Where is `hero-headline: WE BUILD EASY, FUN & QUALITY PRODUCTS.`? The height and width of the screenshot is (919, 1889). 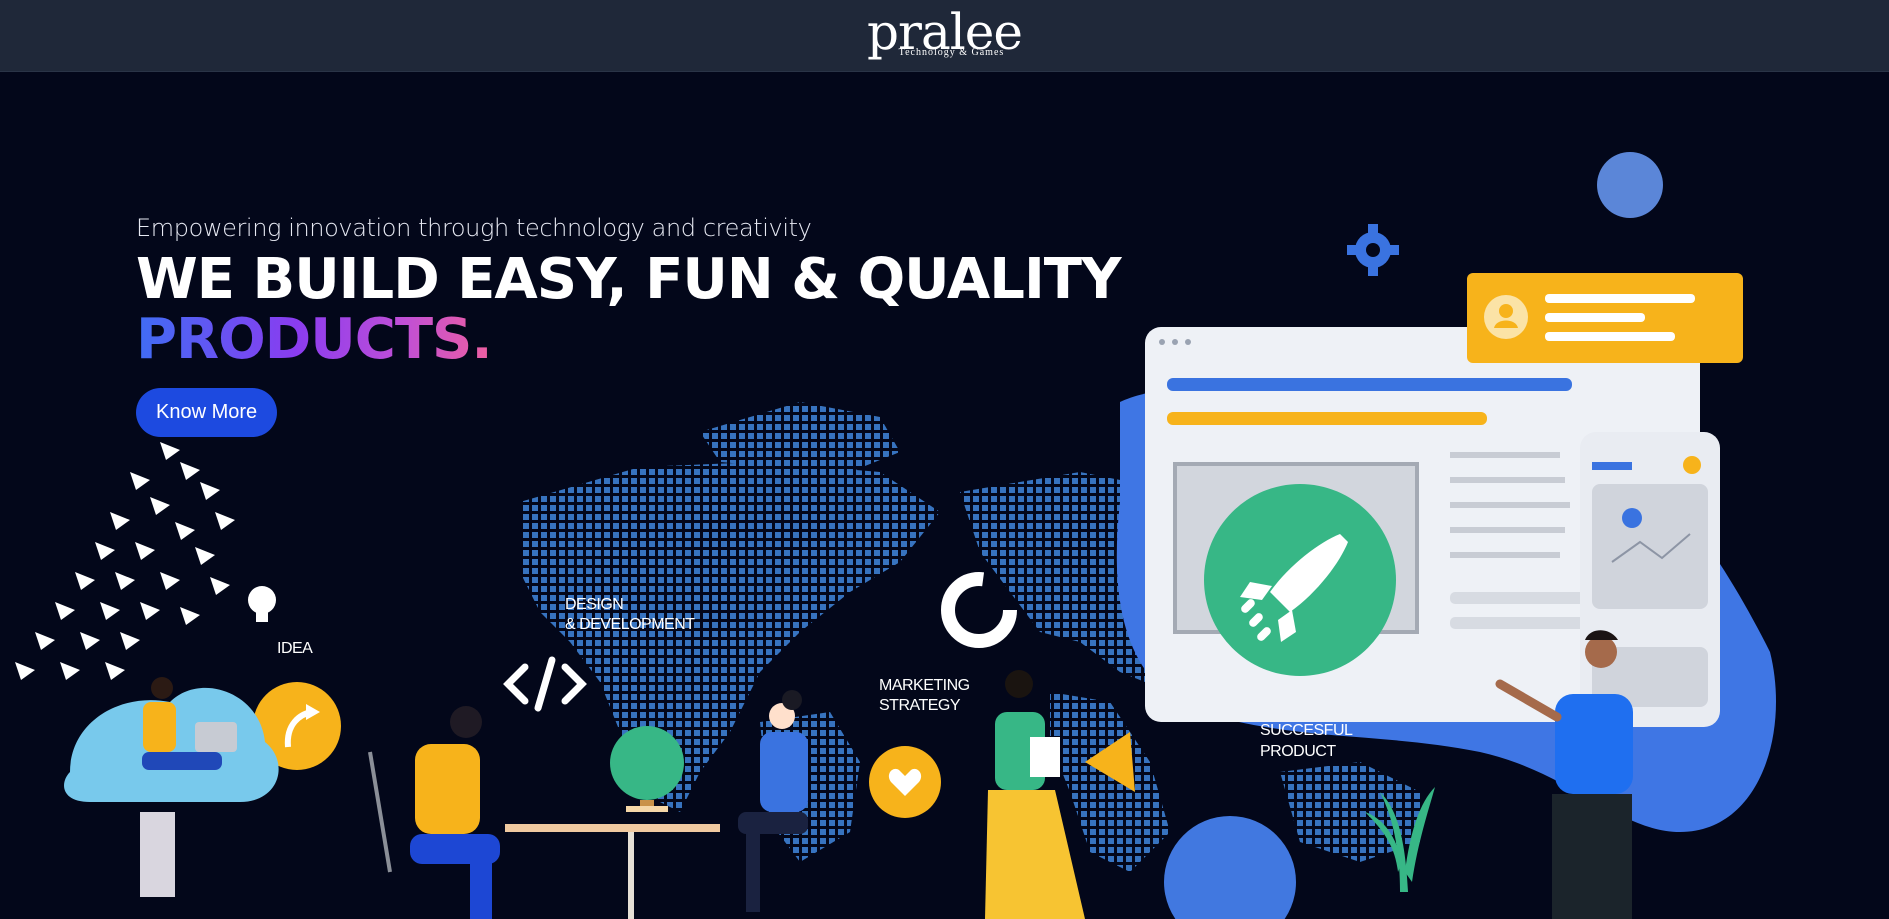
hero-headline: WE BUILD EASY, FUN & QUALITY PRODUCTS. is located at coordinates (629, 309).